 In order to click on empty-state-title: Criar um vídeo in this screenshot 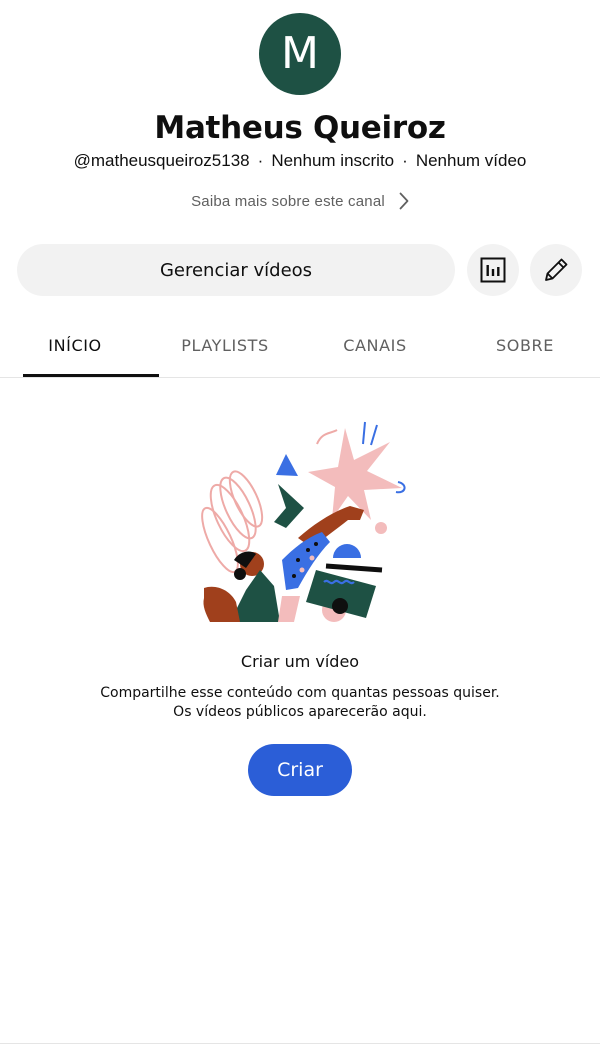, I will do `click(300, 661)`.